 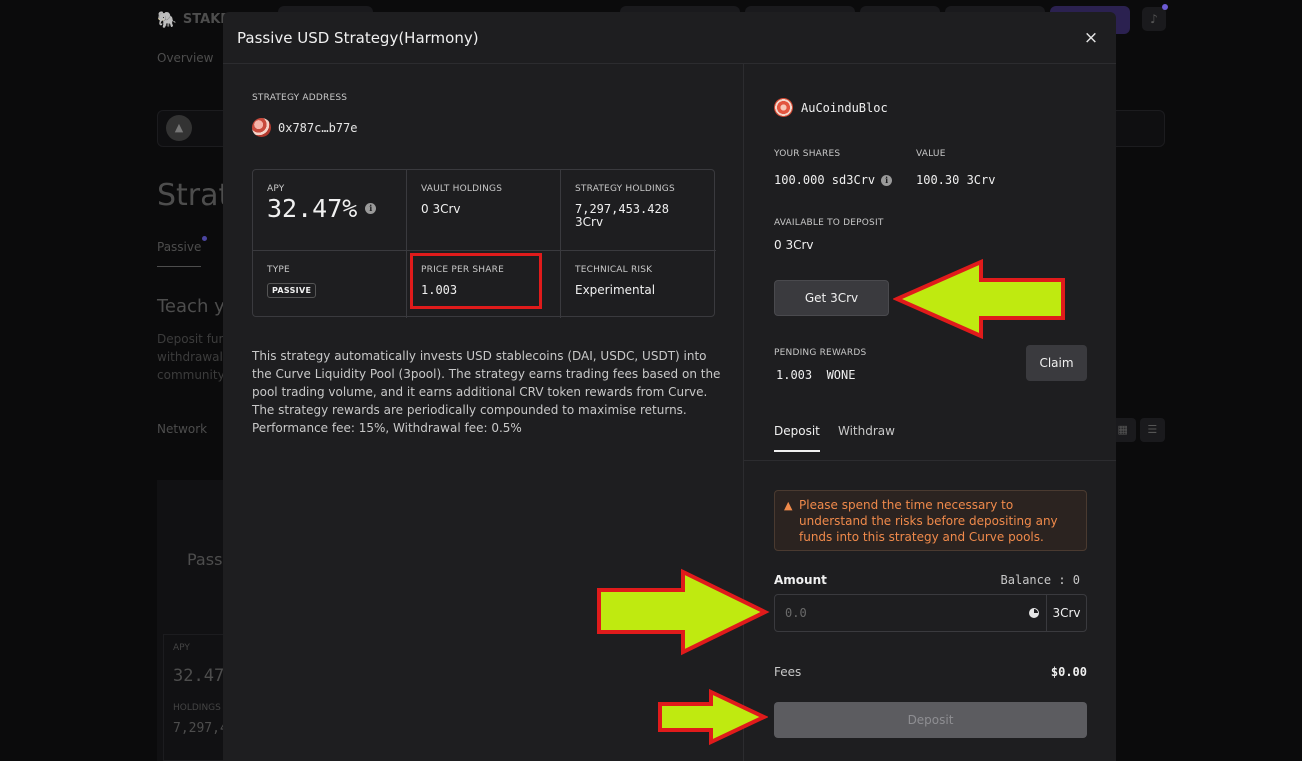 What do you see at coordinates (204, 238) in the screenshot?
I see `tab-passive-dot` at bounding box center [204, 238].